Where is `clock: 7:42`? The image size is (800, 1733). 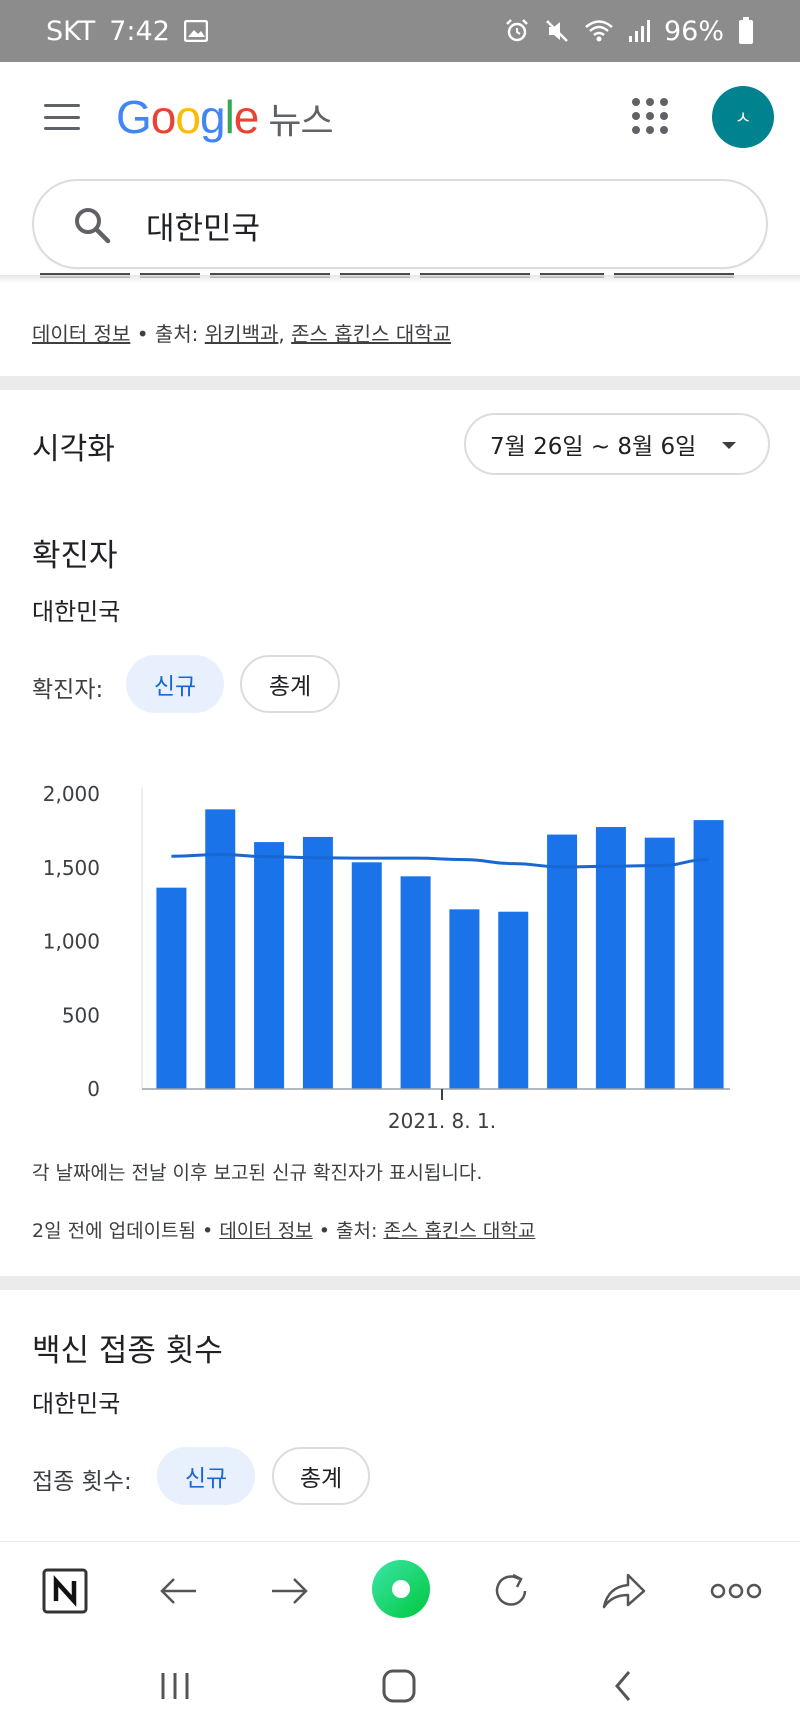
clock: 7:42 is located at coordinates (139, 31).